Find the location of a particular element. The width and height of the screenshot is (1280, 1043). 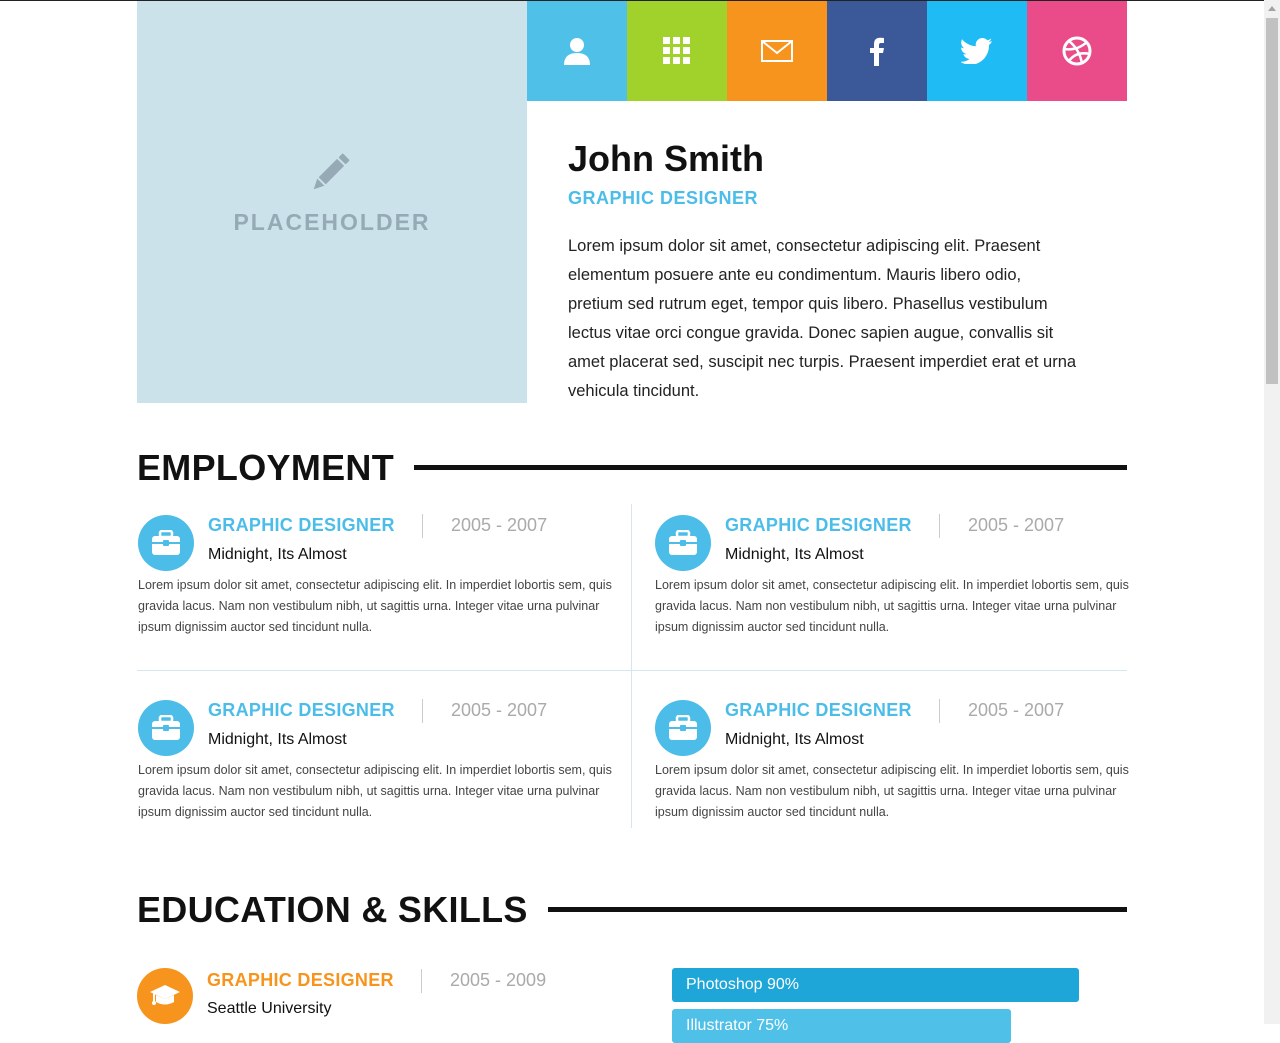

employment-heading: EMPLOYMENT is located at coordinates (632, 468).